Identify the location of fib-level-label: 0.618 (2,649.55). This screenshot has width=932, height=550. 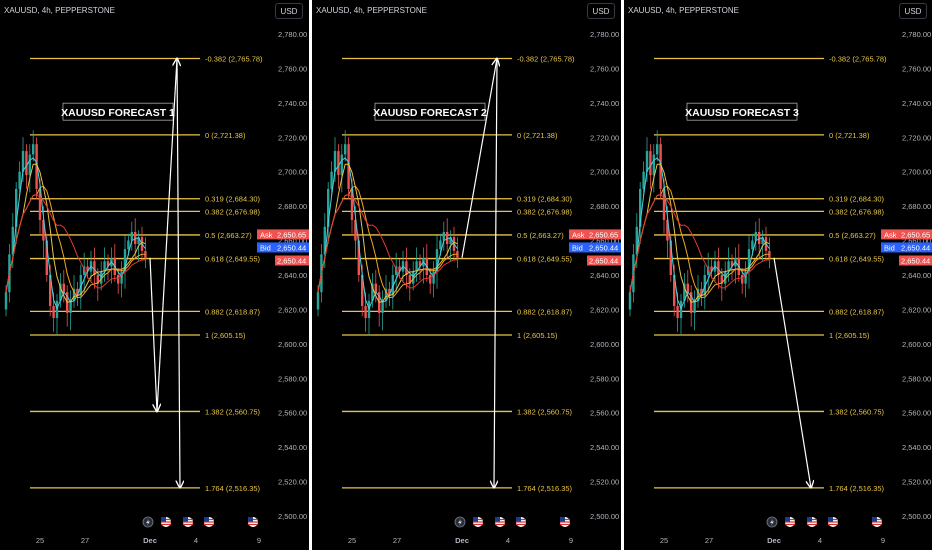
(233, 259).